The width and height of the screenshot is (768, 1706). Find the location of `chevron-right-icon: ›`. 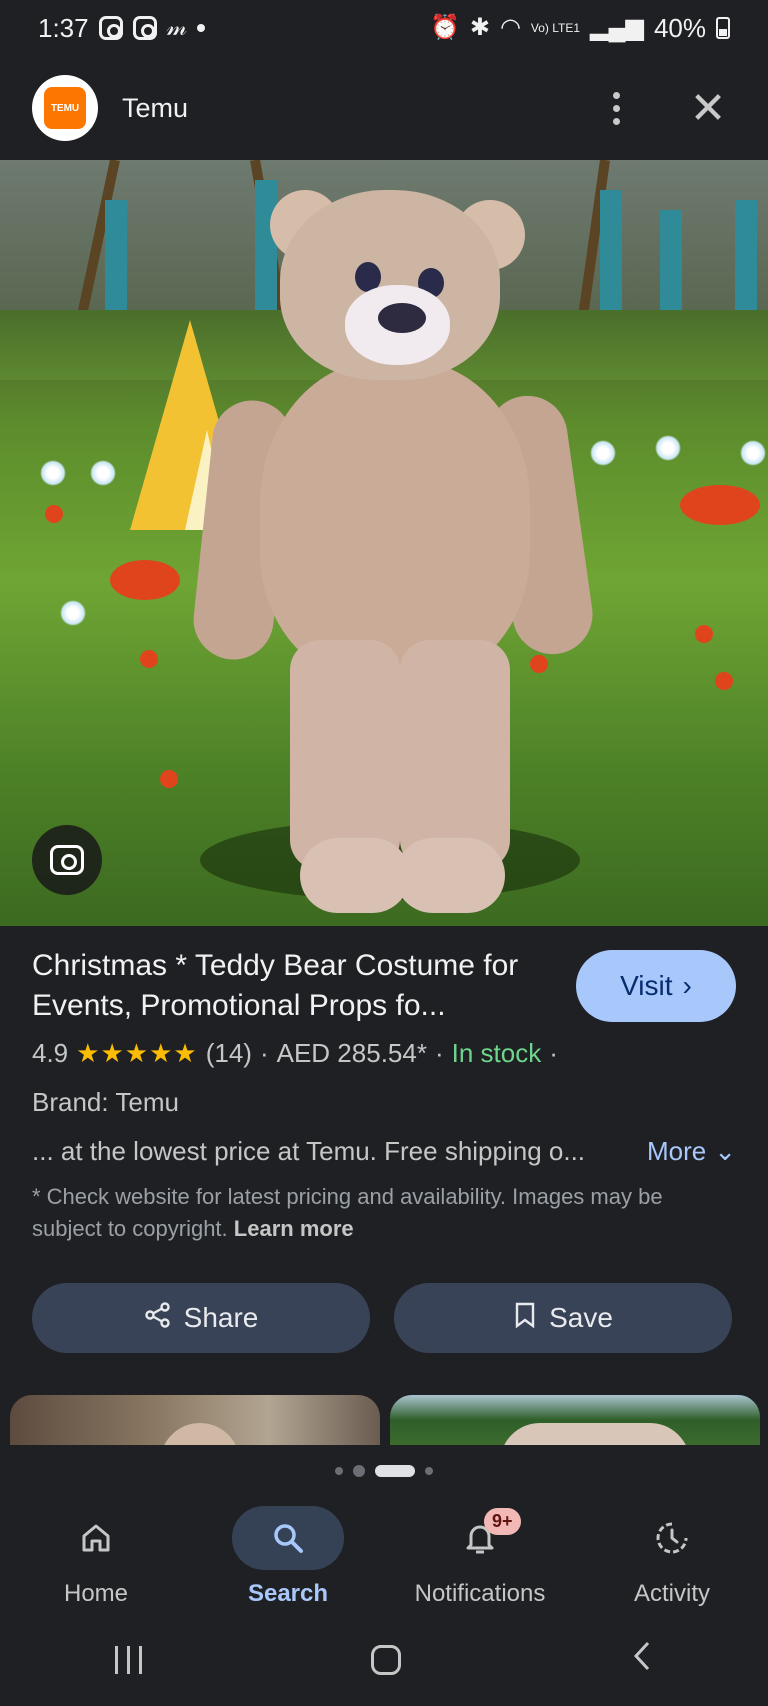

chevron-right-icon: › is located at coordinates (687, 985).